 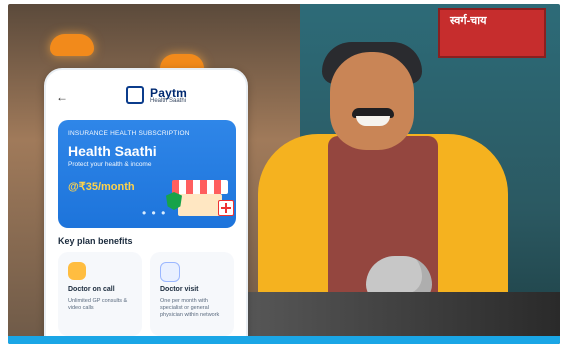 What do you see at coordinates (154, 213) in the screenshot?
I see `carousel-dots: • • •` at bounding box center [154, 213].